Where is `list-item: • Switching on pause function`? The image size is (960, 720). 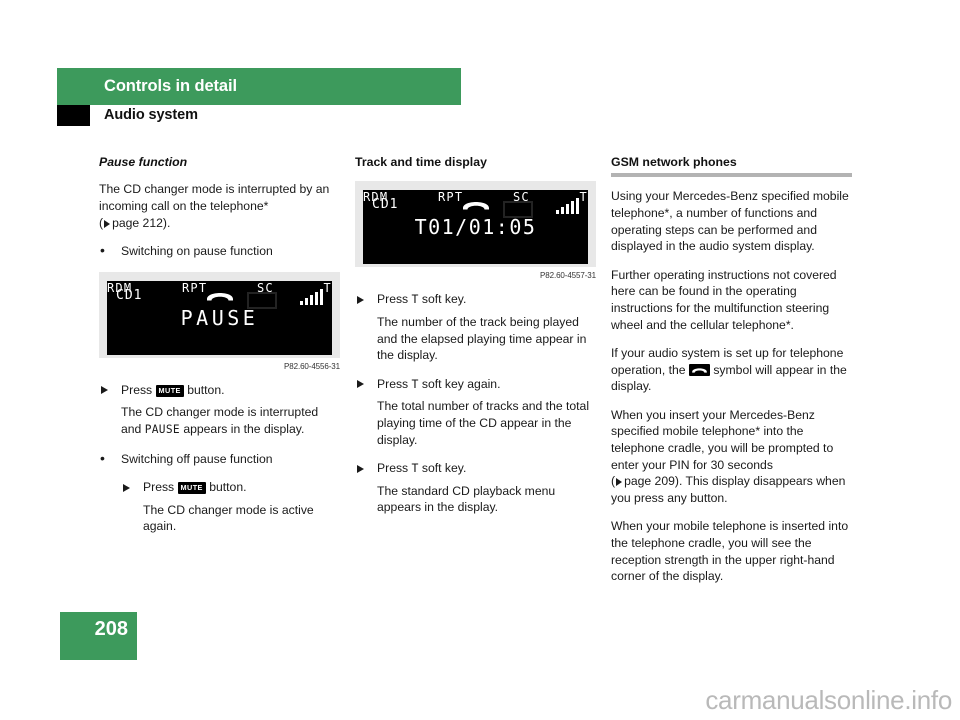 list-item: • Switching on pause function is located at coordinates (219, 251).